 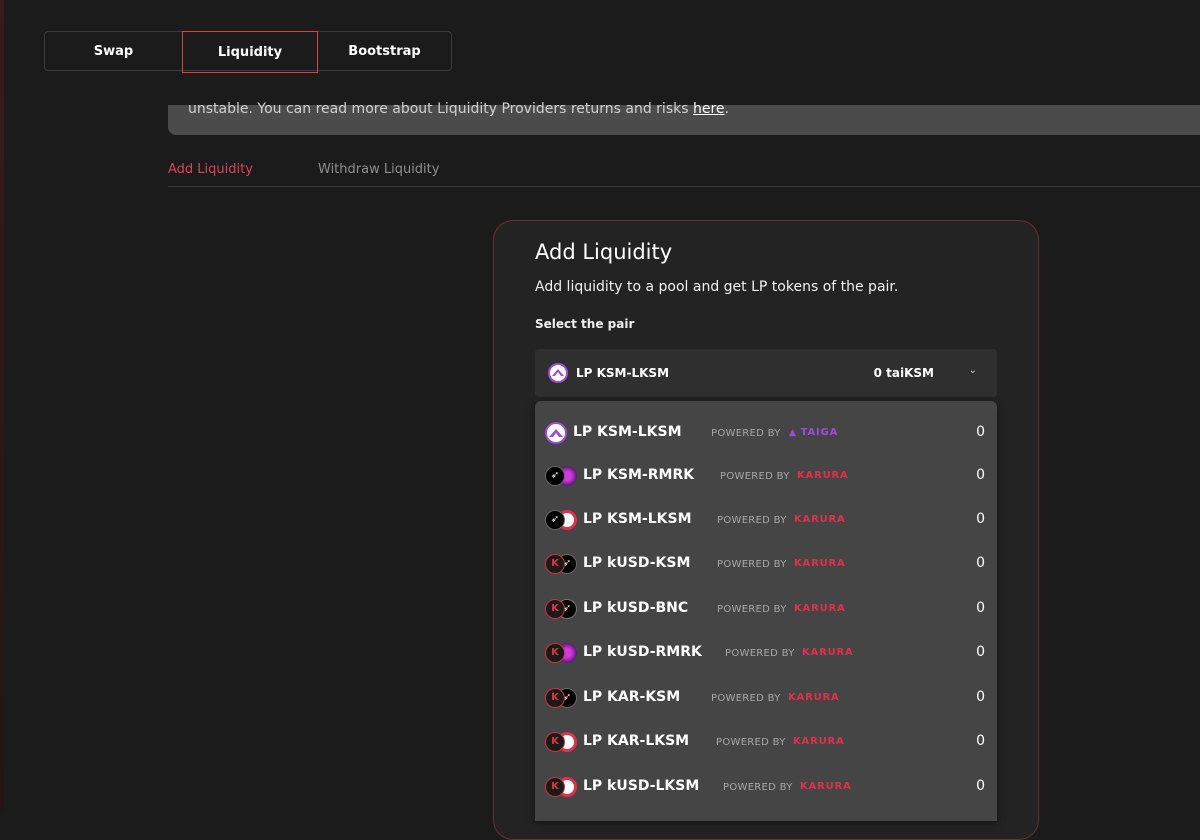 I want to click on pair-option-ksm-rmrk: ➶ LP KSM-RMRK POWERED BY KARURA 0, so click(x=766, y=476).